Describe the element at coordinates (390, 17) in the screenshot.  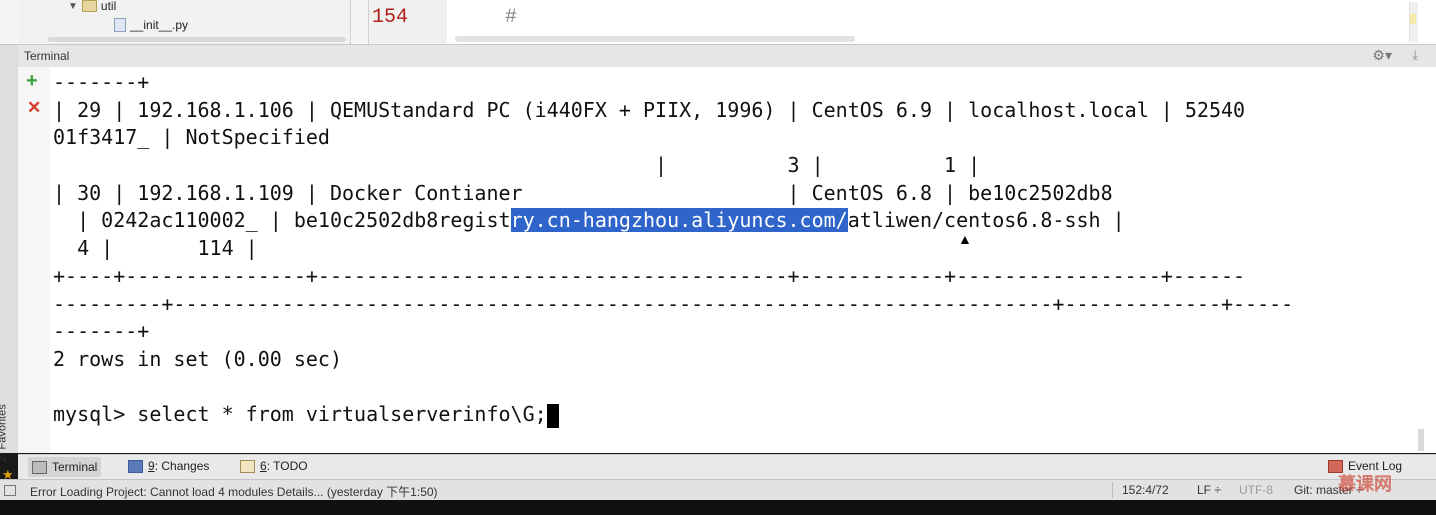
I see `line-number: 154` at that location.